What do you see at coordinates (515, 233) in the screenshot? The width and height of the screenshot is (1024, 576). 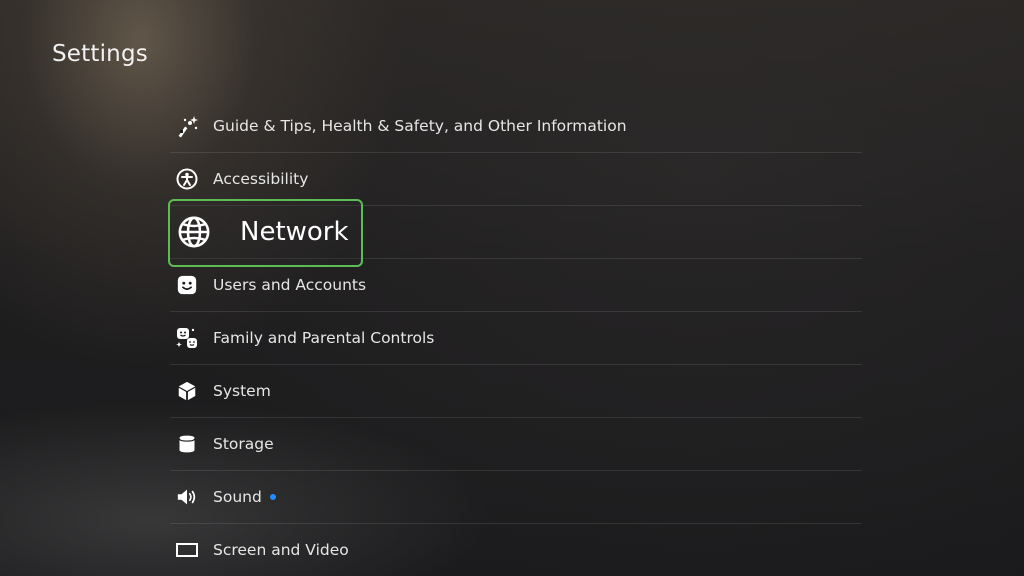 I see `menu-item-network: Network` at bounding box center [515, 233].